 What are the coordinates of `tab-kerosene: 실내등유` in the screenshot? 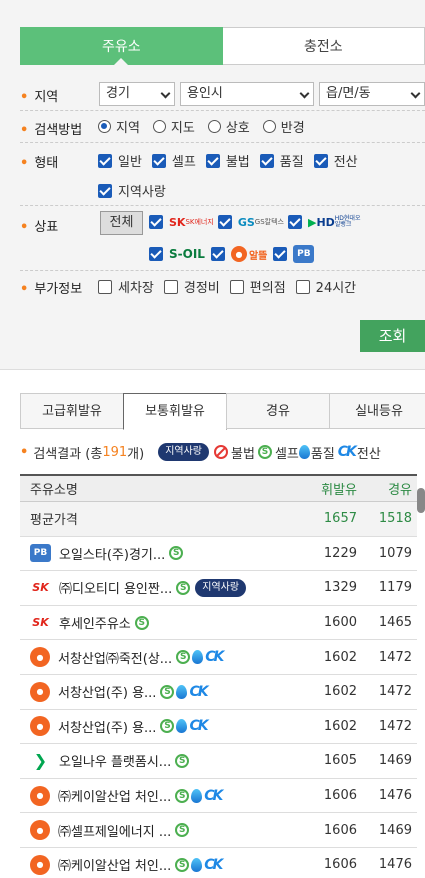 It's located at (377, 411).